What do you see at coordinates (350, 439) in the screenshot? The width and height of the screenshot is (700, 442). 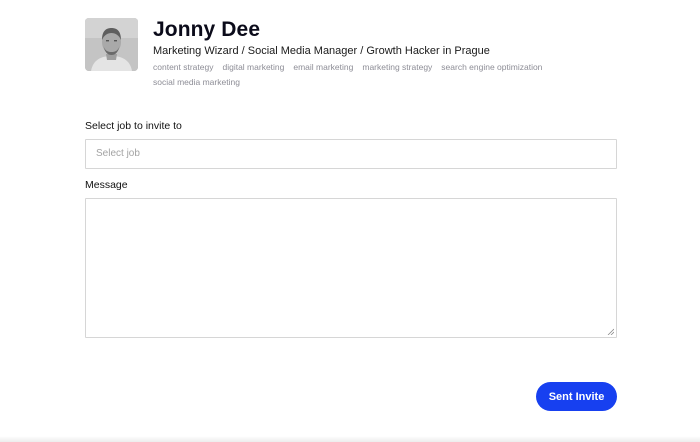 I see `page-bottom-edge` at bounding box center [350, 439].